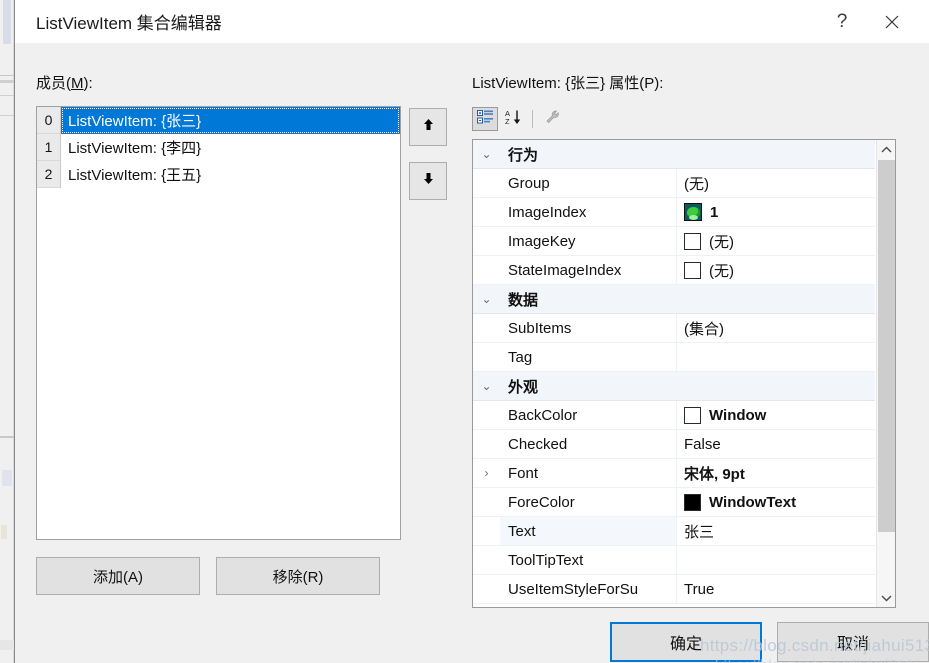 The image size is (929, 663). What do you see at coordinates (523, 155) in the screenshot?
I see `category-name: 行为` at bounding box center [523, 155].